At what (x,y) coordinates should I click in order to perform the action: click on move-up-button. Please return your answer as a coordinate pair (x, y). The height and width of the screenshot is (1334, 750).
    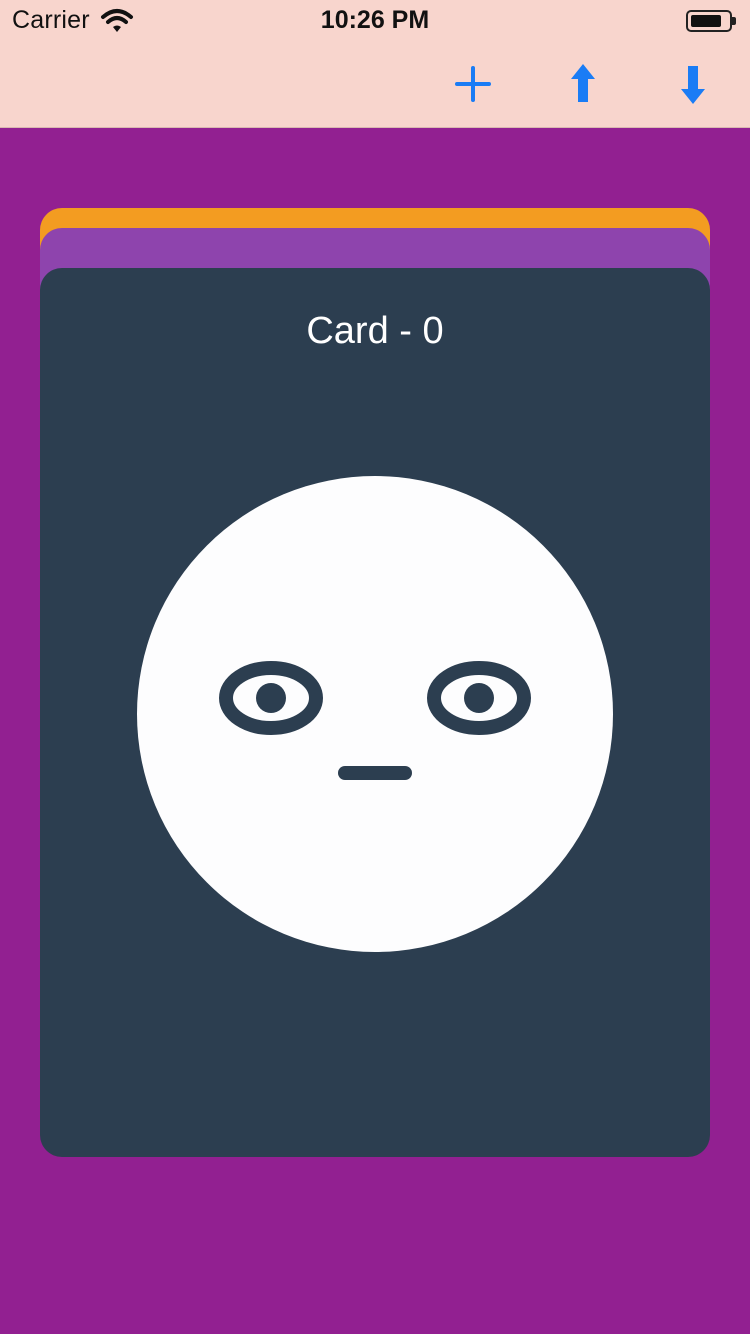
    Looking at the image, I should click on (583, 84).